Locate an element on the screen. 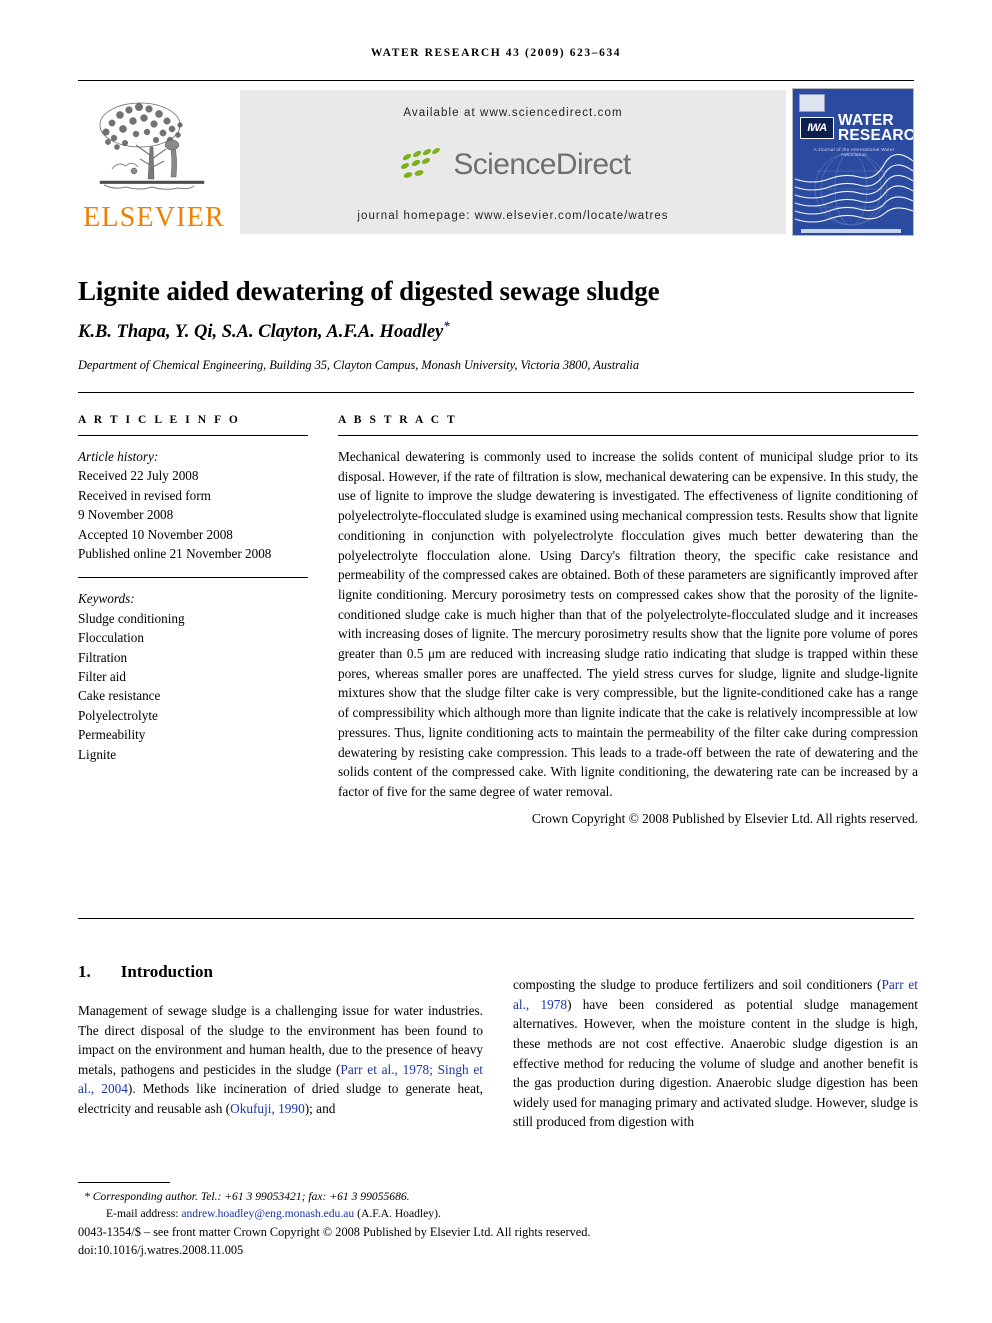  keyword-item: Permeability is located at coordinates (112, 735).